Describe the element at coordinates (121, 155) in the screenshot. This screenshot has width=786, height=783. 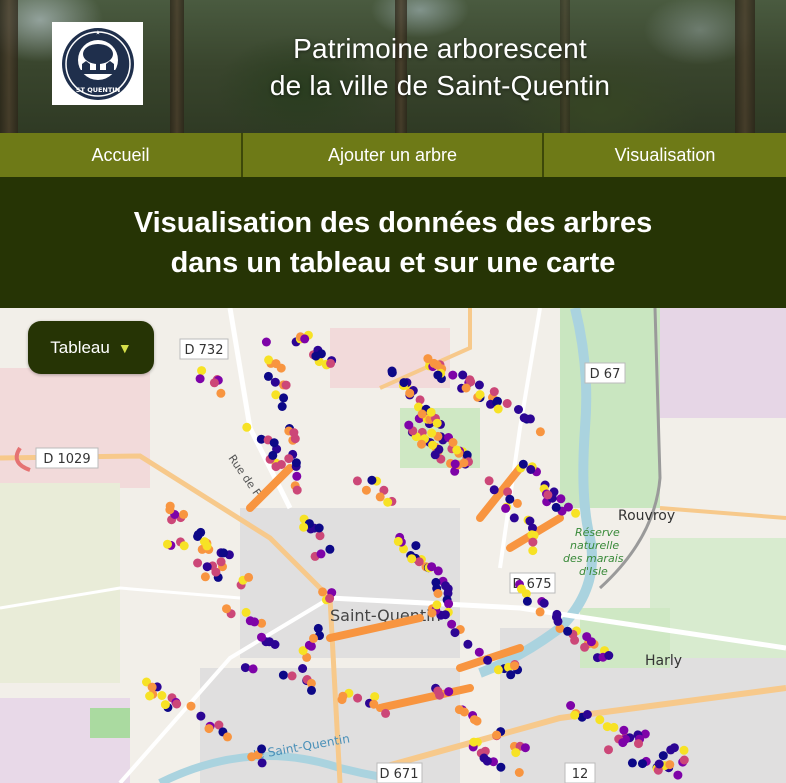
I see `nav-item-accueil: Accueil` at that location.